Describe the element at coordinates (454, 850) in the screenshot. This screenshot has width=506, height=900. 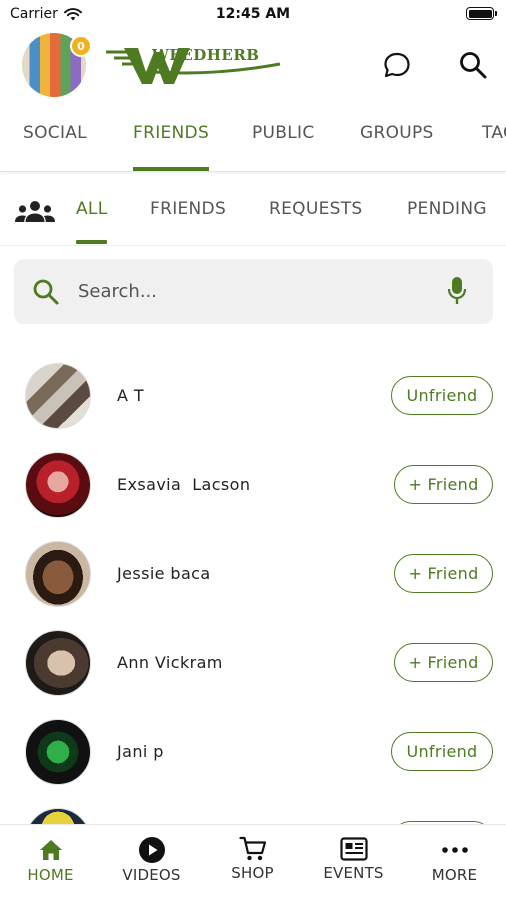
I see `more-dots-icon` at that location.